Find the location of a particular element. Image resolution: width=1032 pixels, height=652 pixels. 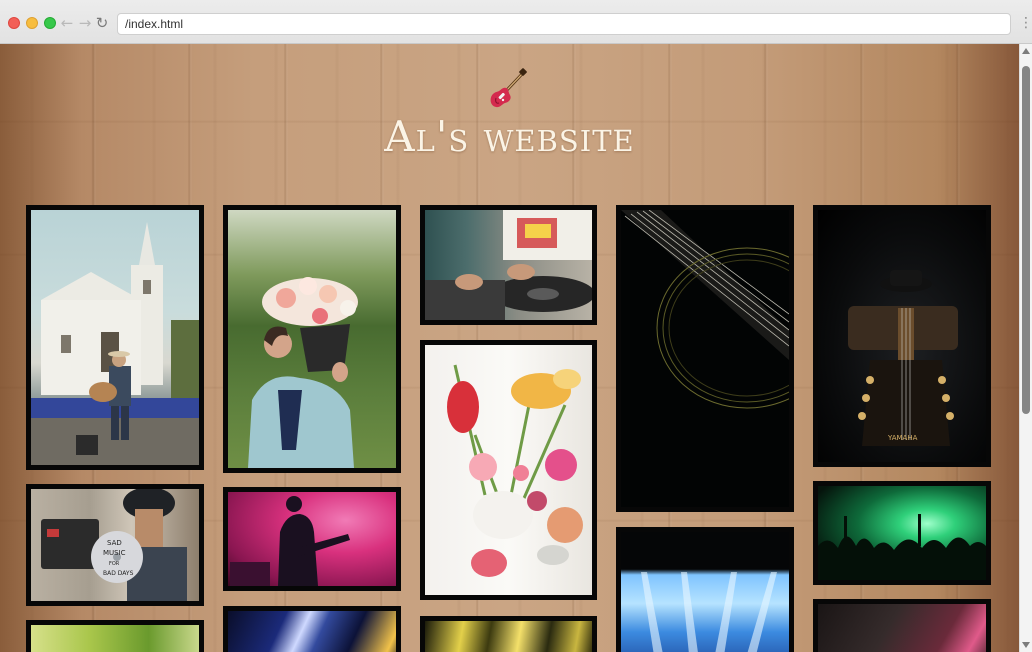

svg-text: FOR is located at coordinates (114, 564).